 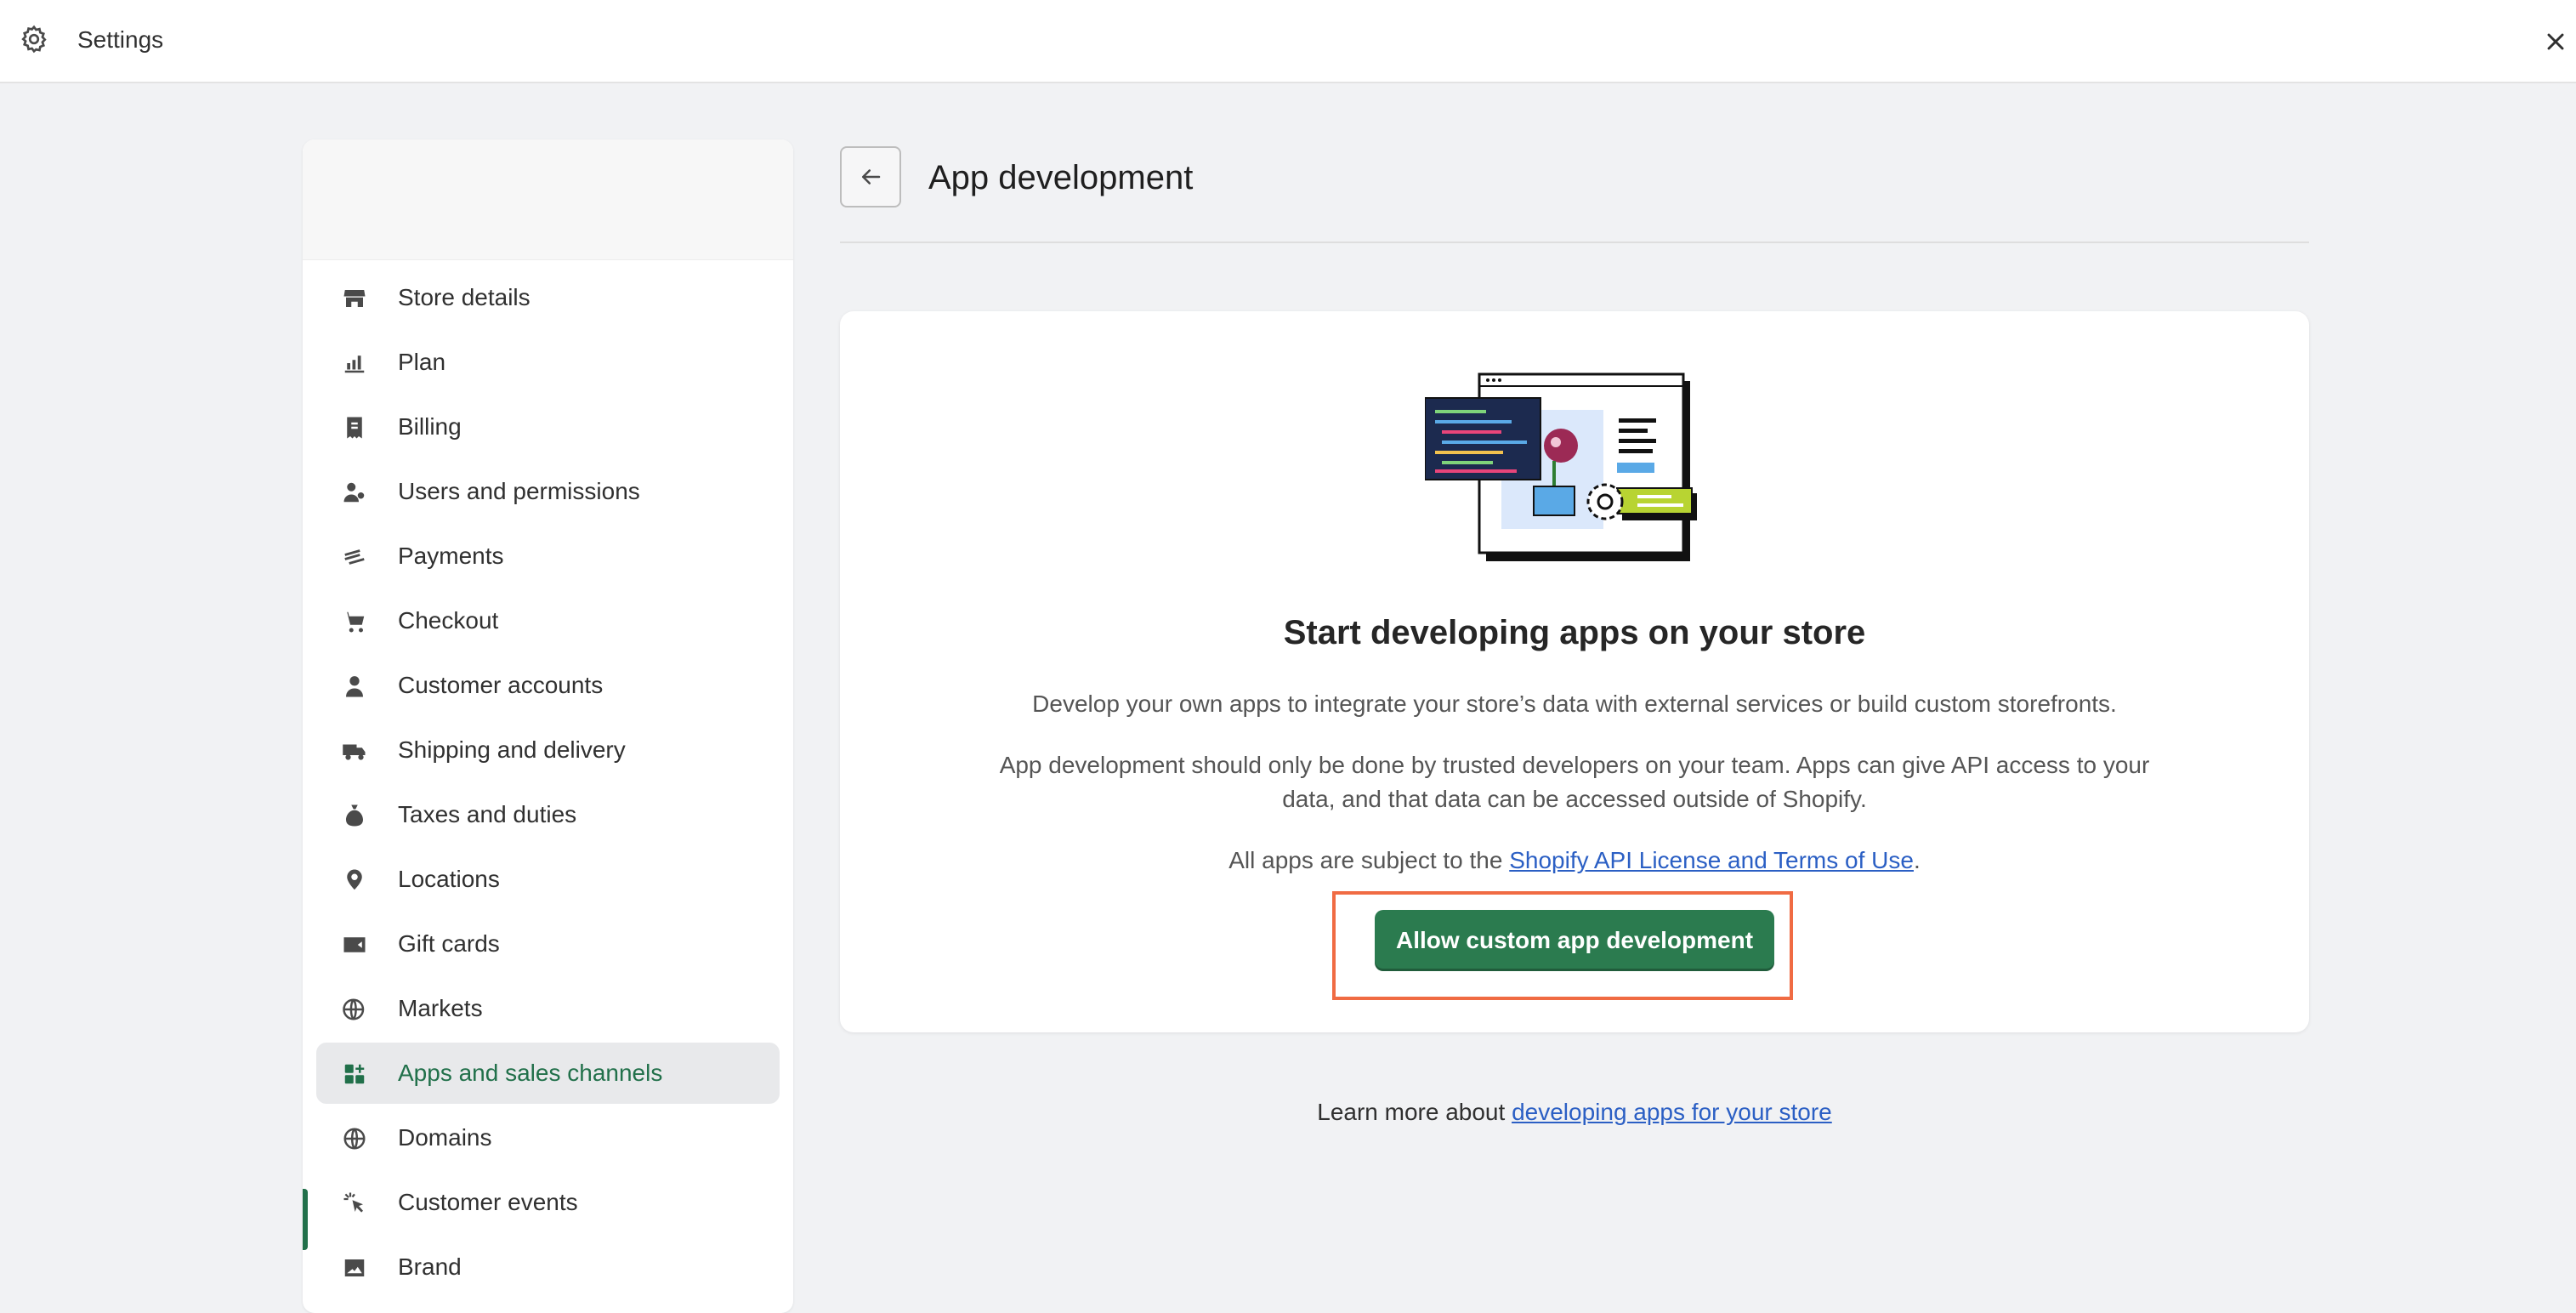 What do you see at coordinates (353, 1203) in the screenshot?
I see `cursor-click-icon` at bounding box center [353, 1203].